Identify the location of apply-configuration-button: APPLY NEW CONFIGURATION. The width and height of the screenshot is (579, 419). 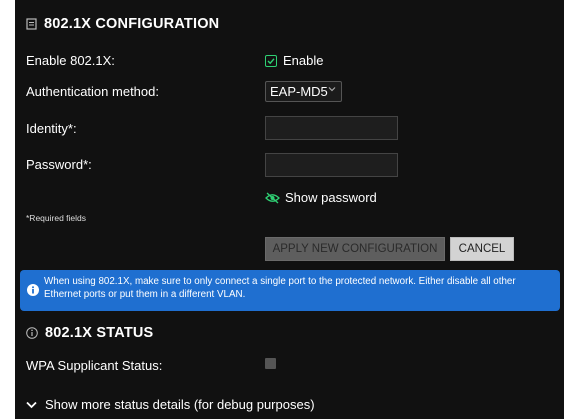
(355, 249).